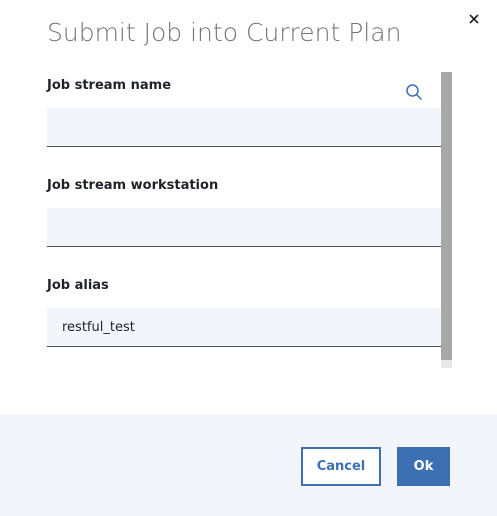 Image resolution: width=497 pixels, height=516 pixels. Describe the element at coordinates (224, 32) in the screenshot. I see `dialog-title: Submit Job into Current Plan` at that location.